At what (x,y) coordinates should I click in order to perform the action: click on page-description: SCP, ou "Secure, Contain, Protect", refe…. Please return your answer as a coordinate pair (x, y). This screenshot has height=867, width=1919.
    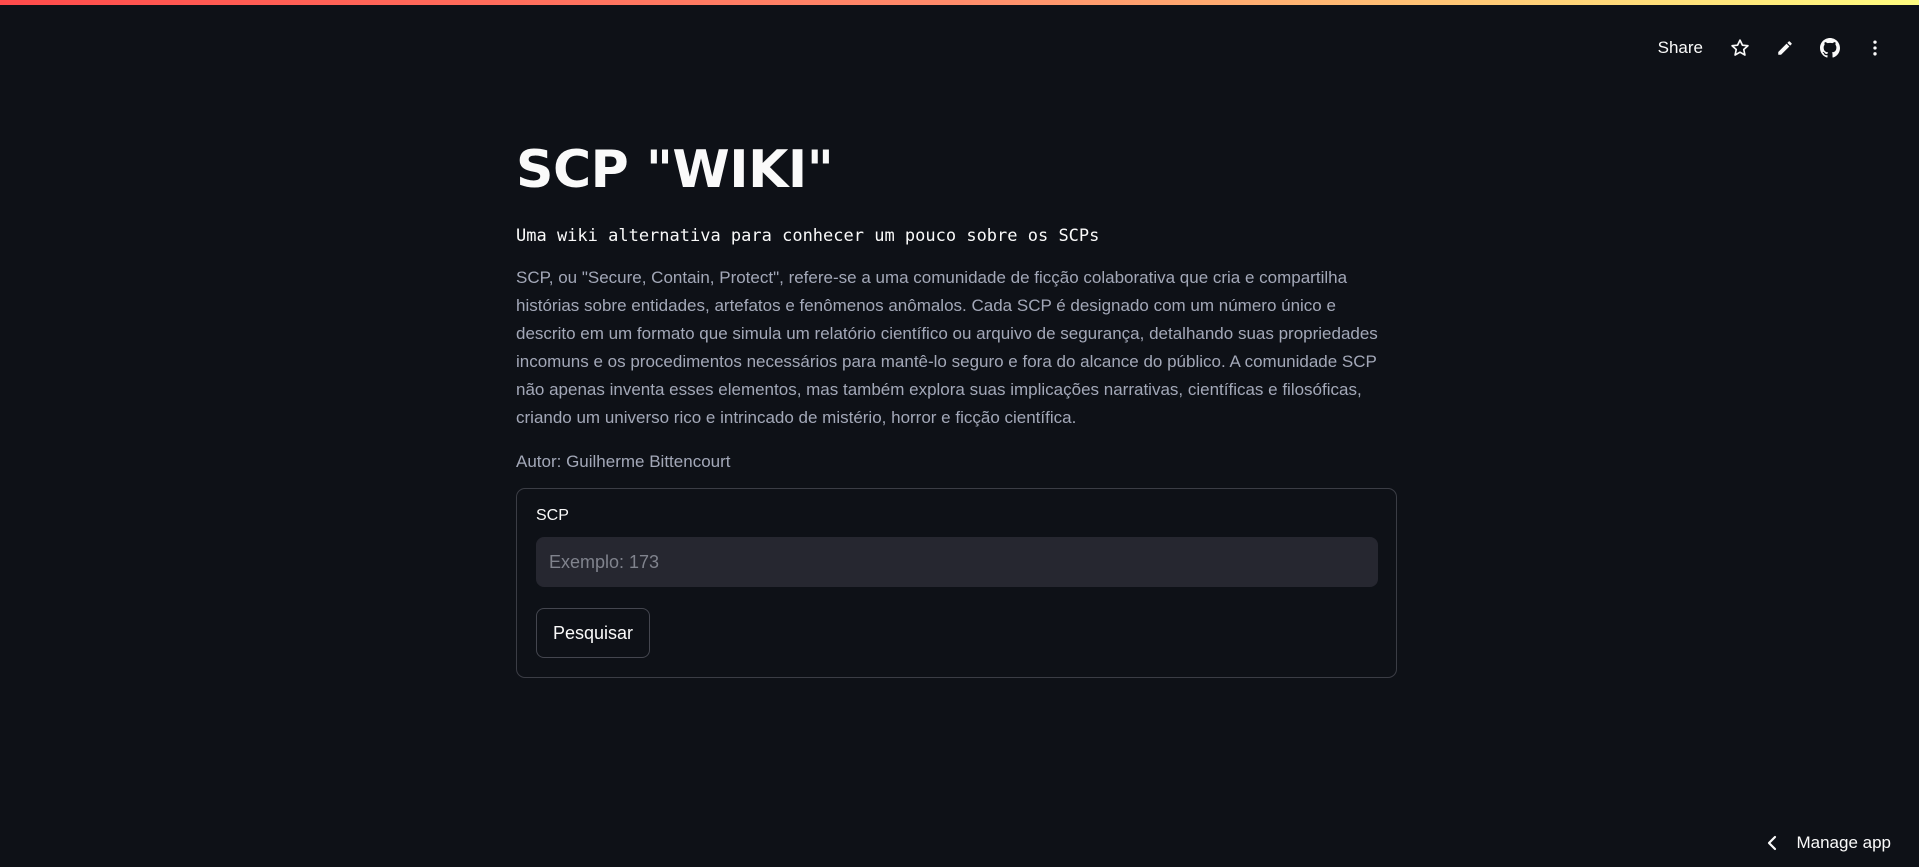
    Looking at the image, I should click on (947, 347).